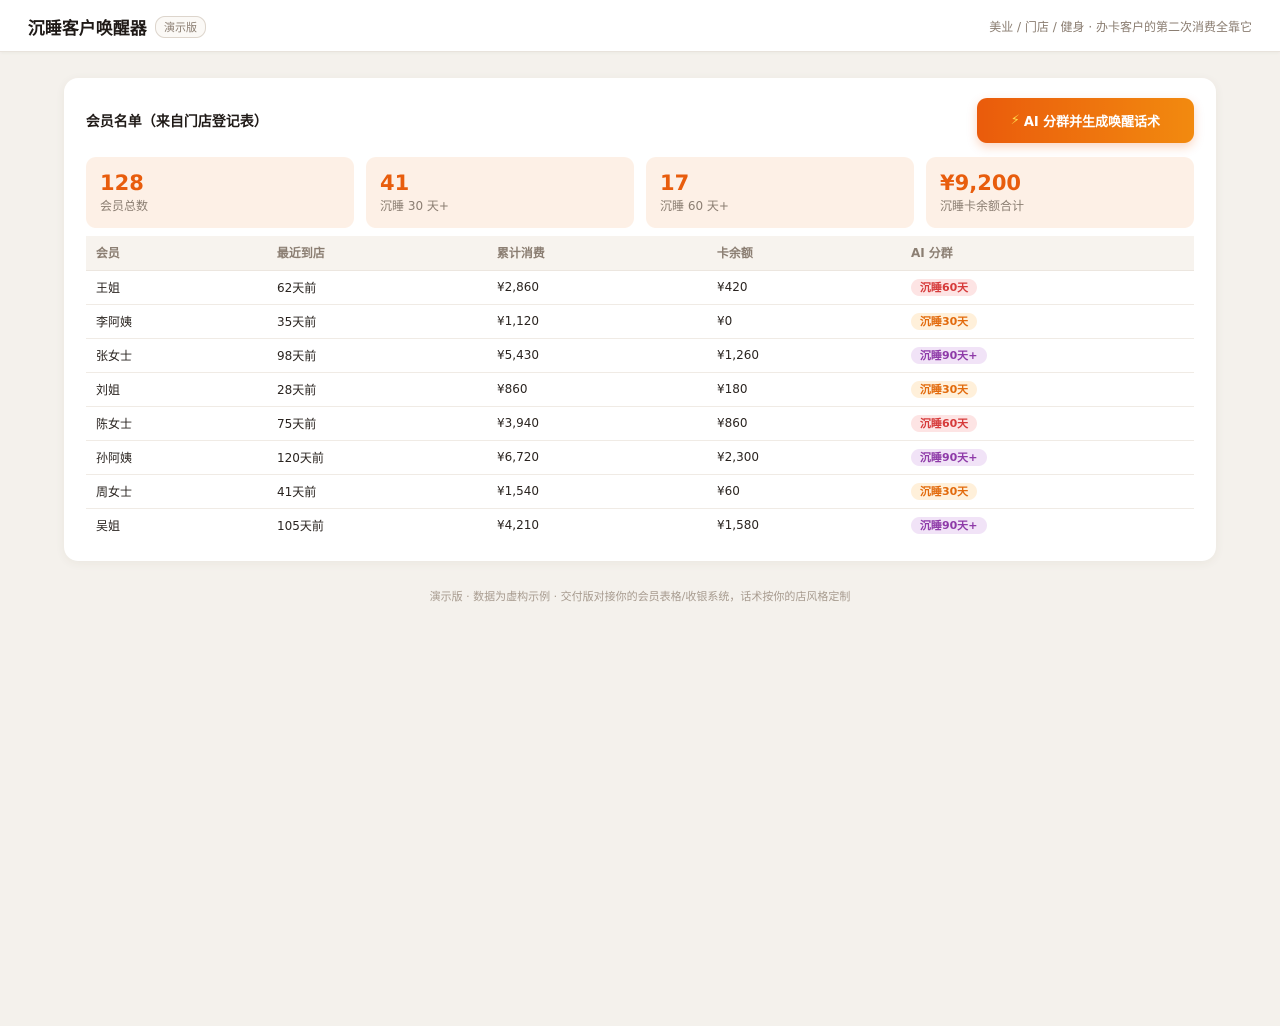  I want to click on member-name-cell: 孙阿姨, so click(176, 457).